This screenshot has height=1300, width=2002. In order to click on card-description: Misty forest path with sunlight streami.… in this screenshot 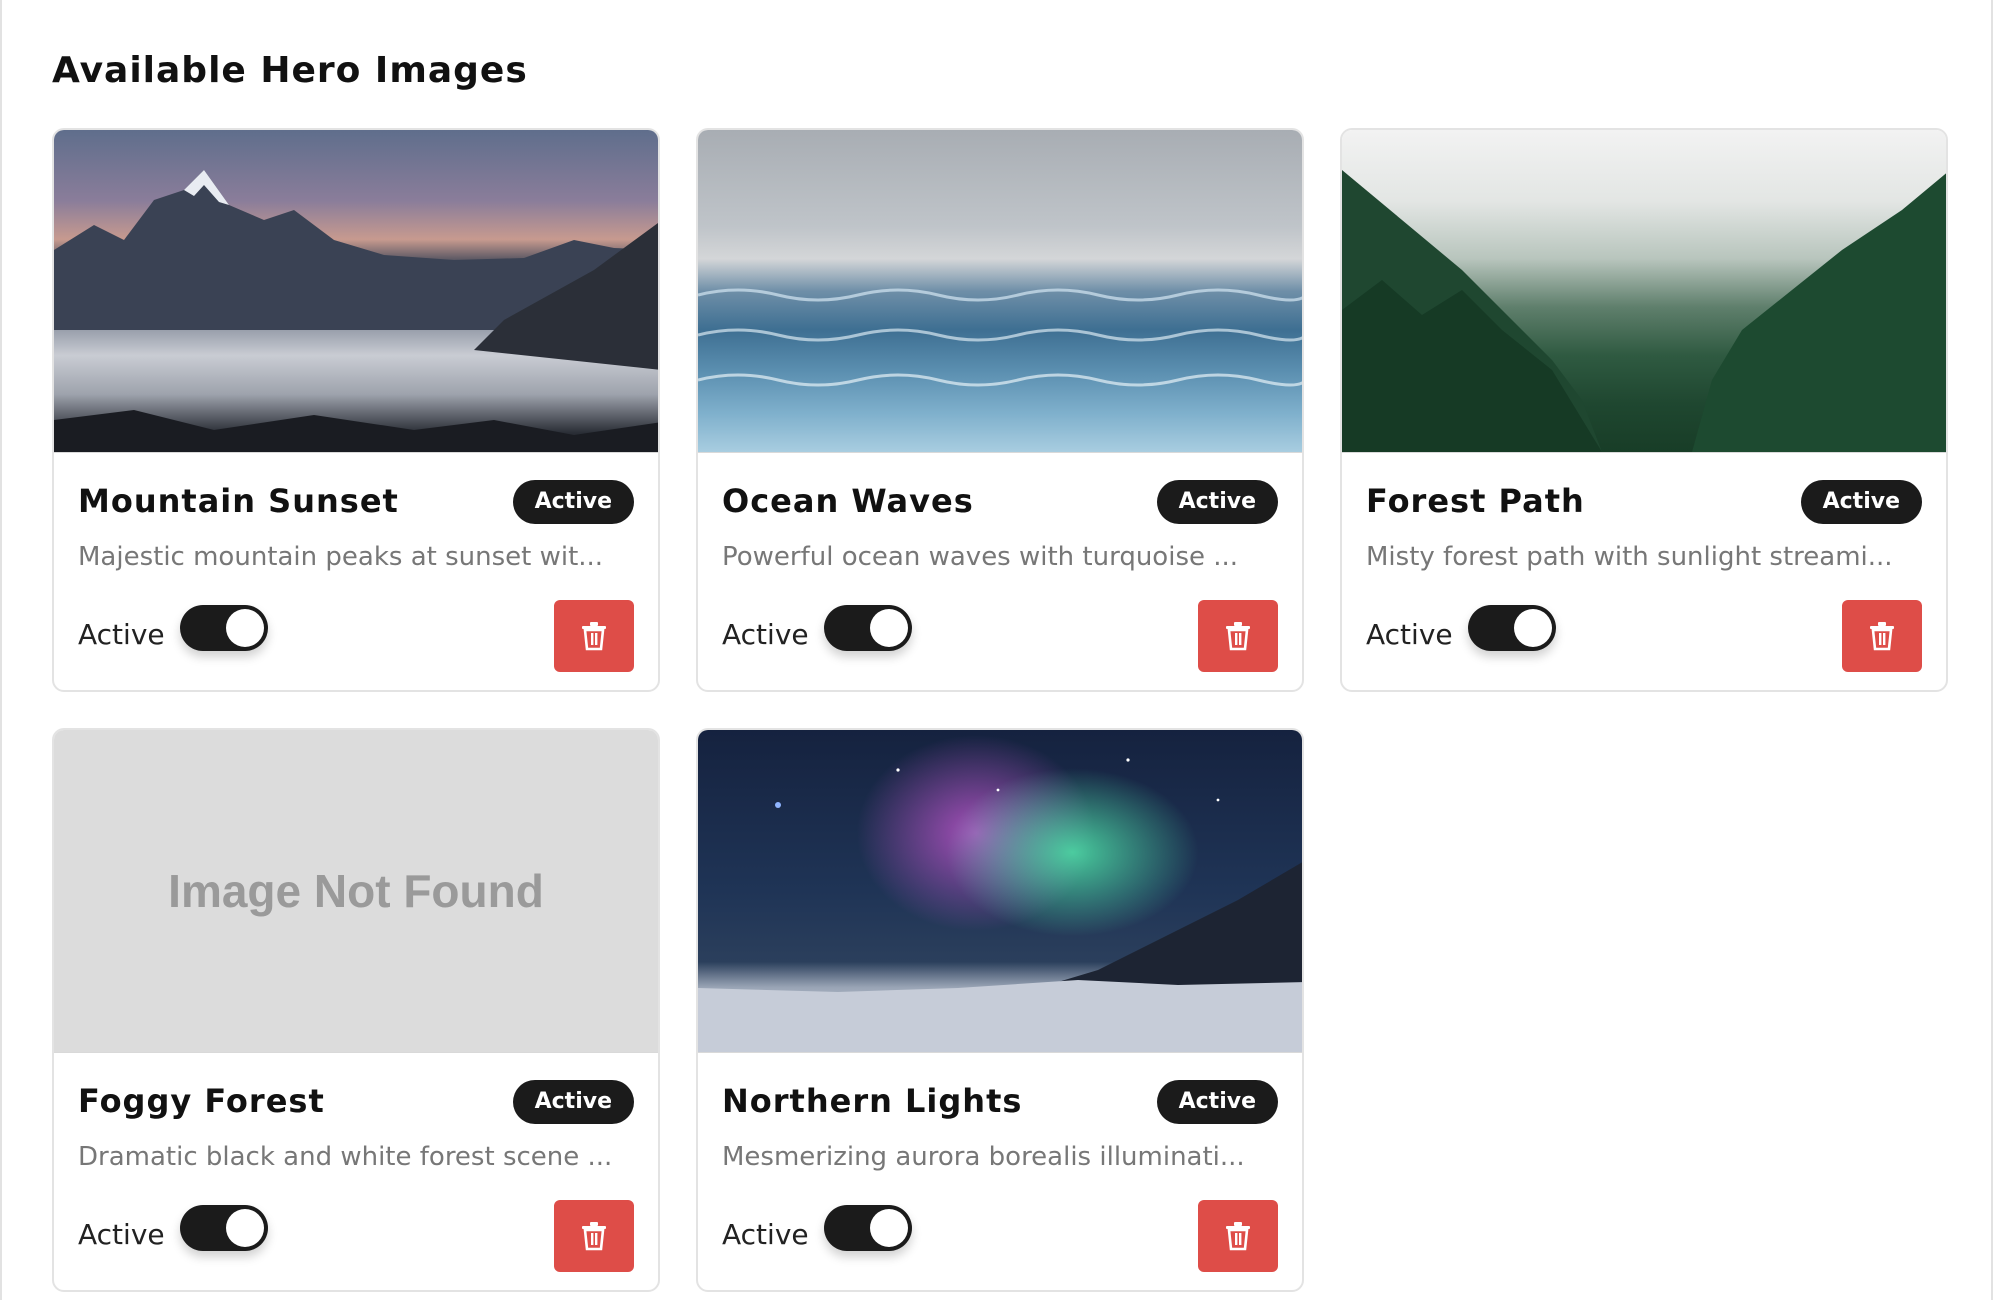, I will do `click(1629, 557)`.